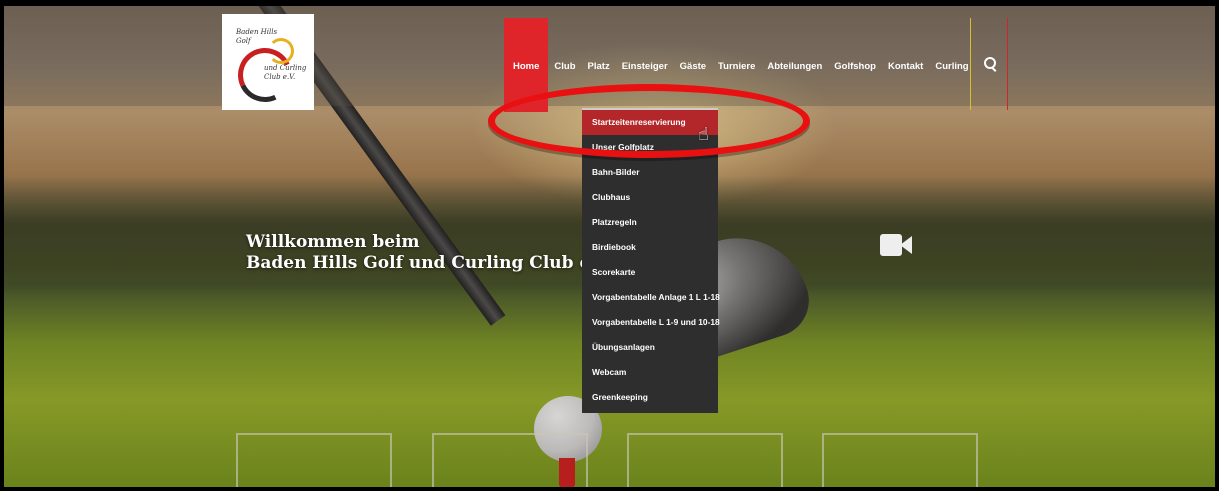 The width and height of the screenshot is (1219, 491). What do you see at coordinates (650, 197) in the screenshot?
I see `dropdown-item-clubhaus: Clubhaus` at bounding box center [650, 197].